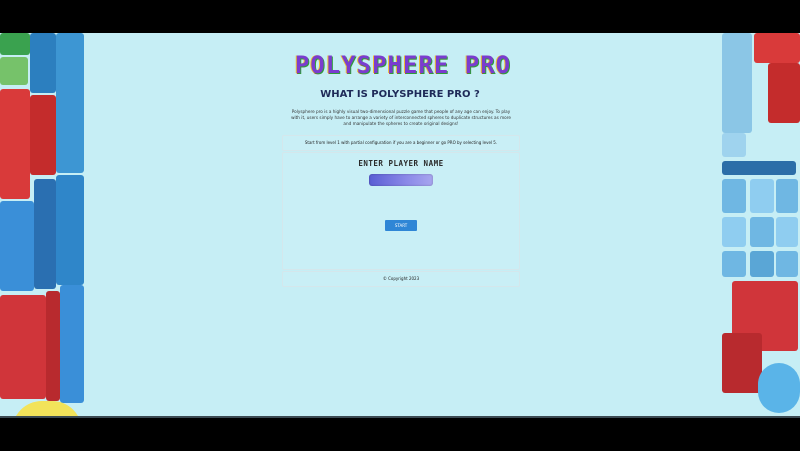  Describe the element at coordinates (759, 224) in the screenshot. I see `right-decor-blocks` at that location.